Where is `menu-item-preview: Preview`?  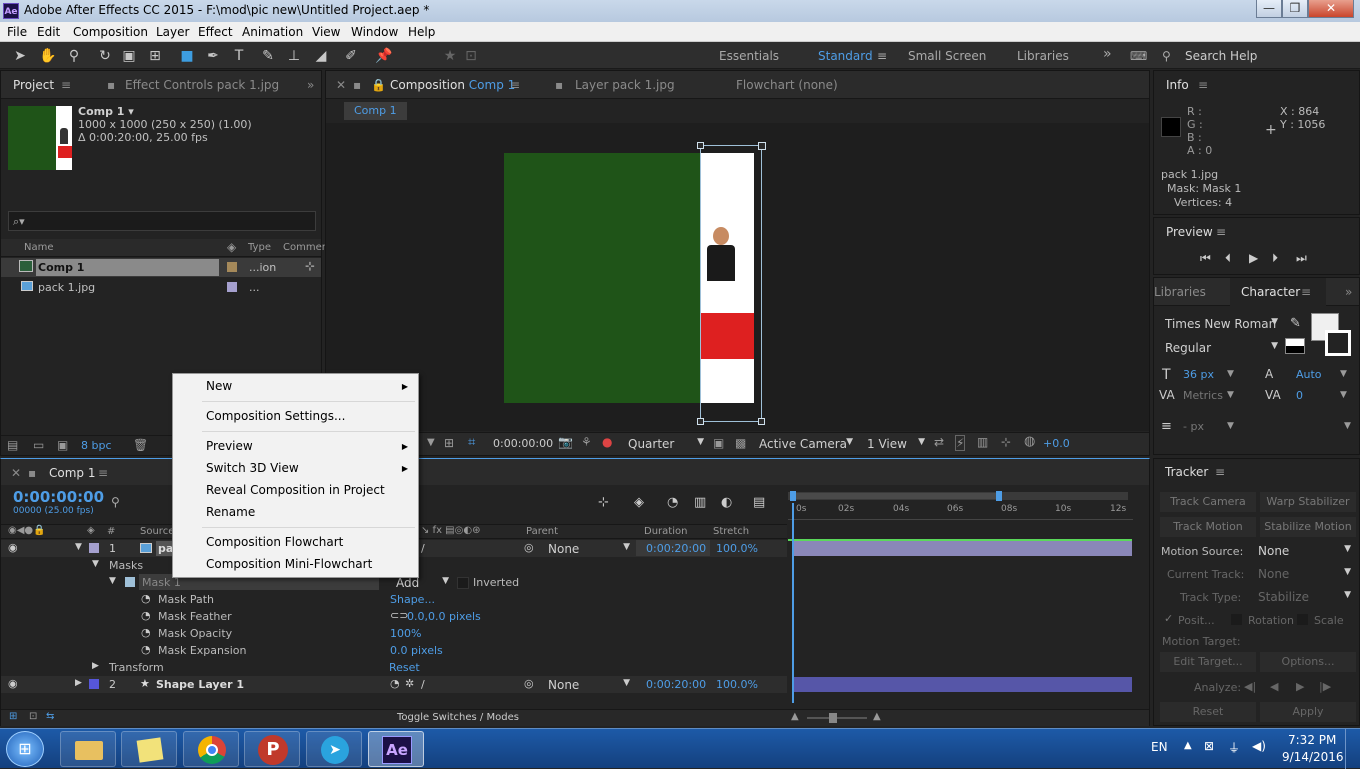 menu-item-preview: Preview is located at coordinates (229, 446).